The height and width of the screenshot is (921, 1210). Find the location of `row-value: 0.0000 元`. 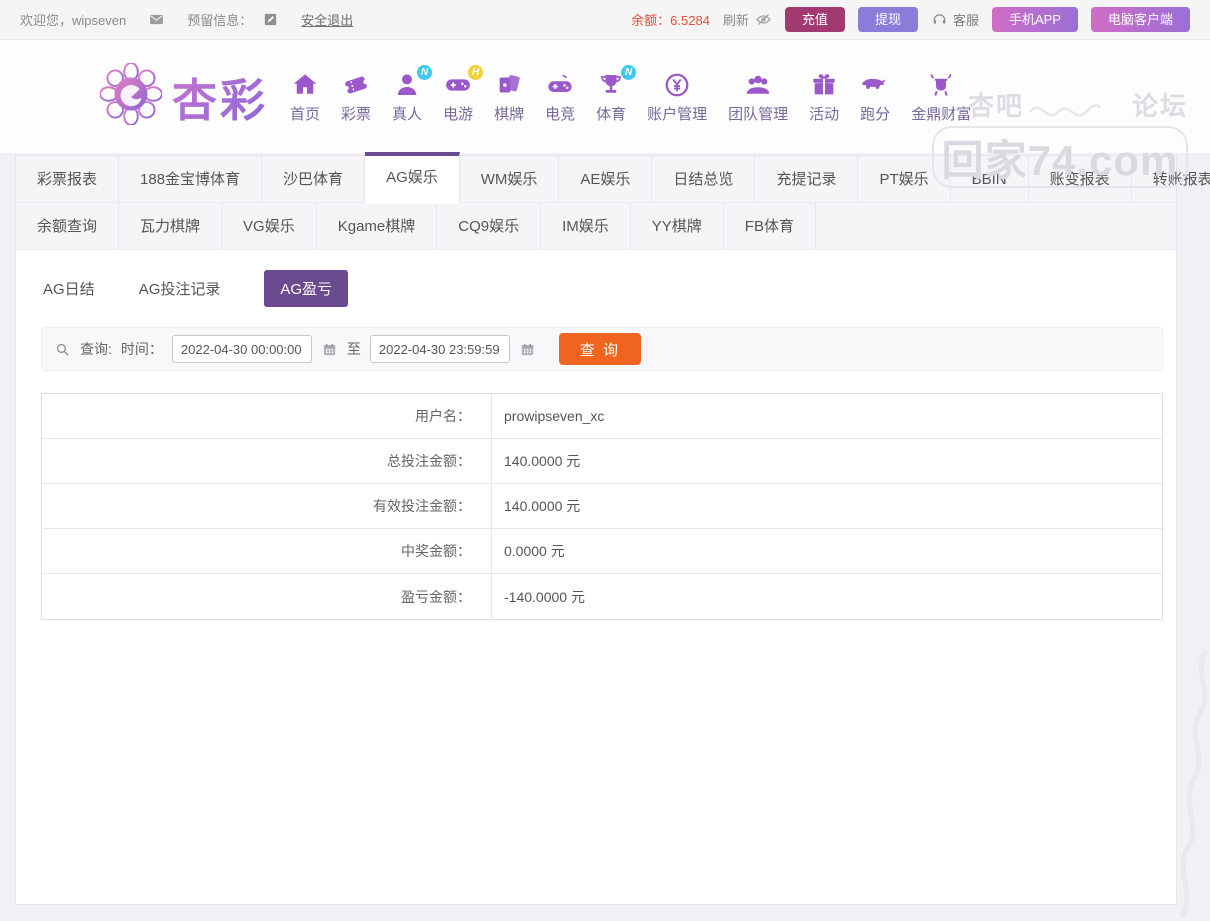

row-value: 0.0000 元 is located at coordinates (534, 551).